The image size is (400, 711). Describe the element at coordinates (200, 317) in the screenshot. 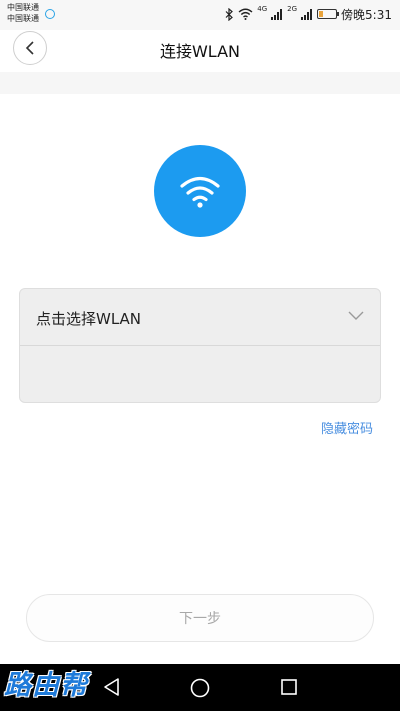

I see `wlan-select: 点击选择WLAN` at that location.